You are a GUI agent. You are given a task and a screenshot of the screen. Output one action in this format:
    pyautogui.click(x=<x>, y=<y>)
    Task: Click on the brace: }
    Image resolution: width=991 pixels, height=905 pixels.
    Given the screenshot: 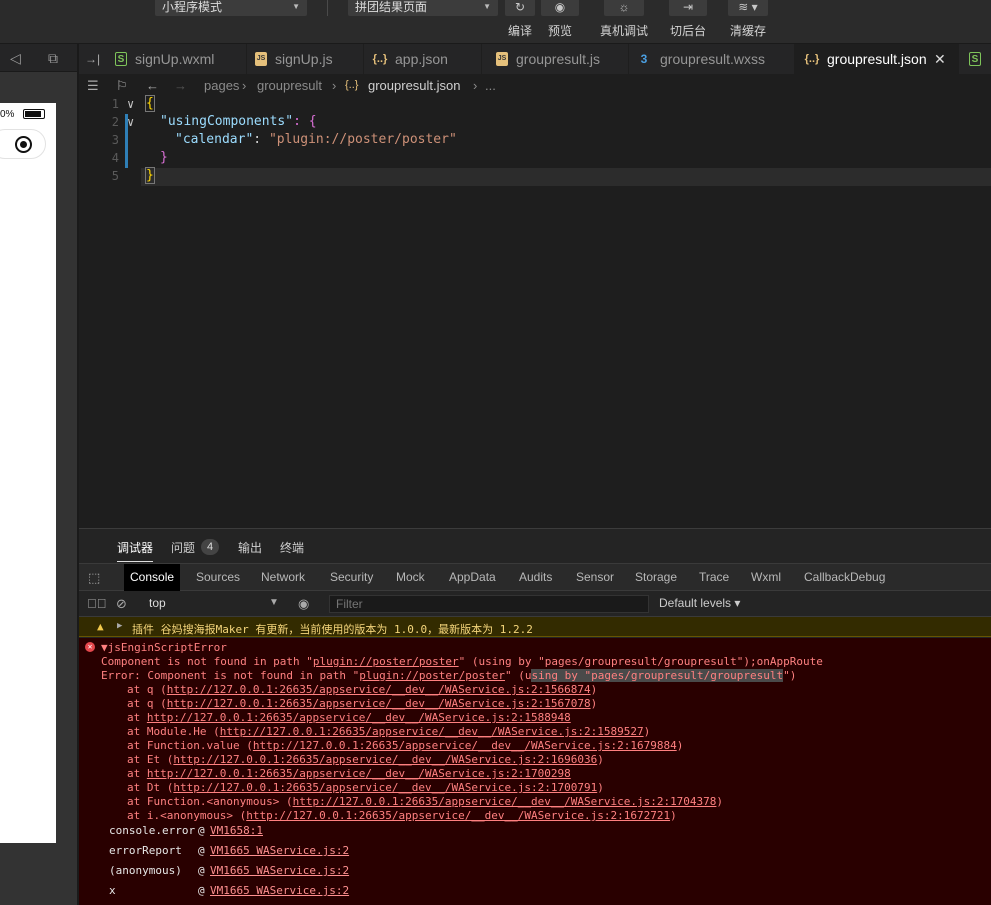 What is the action you would take?
    pyautogui.click(x=150, y=175)
    